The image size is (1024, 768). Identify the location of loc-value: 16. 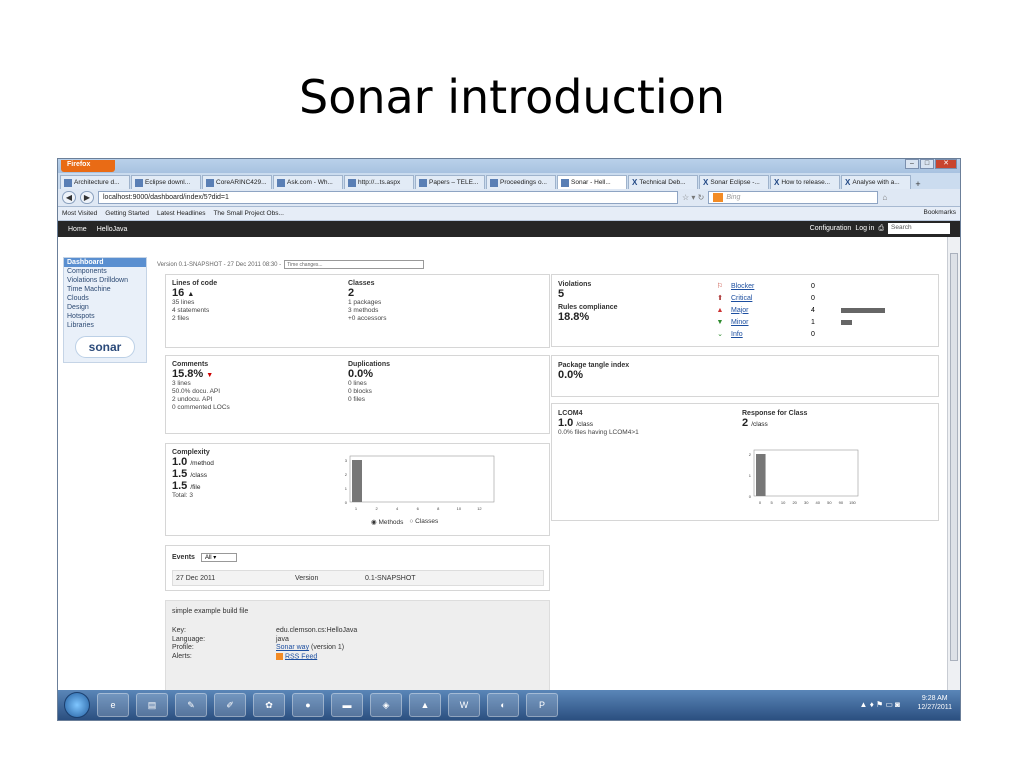
(178, 293).